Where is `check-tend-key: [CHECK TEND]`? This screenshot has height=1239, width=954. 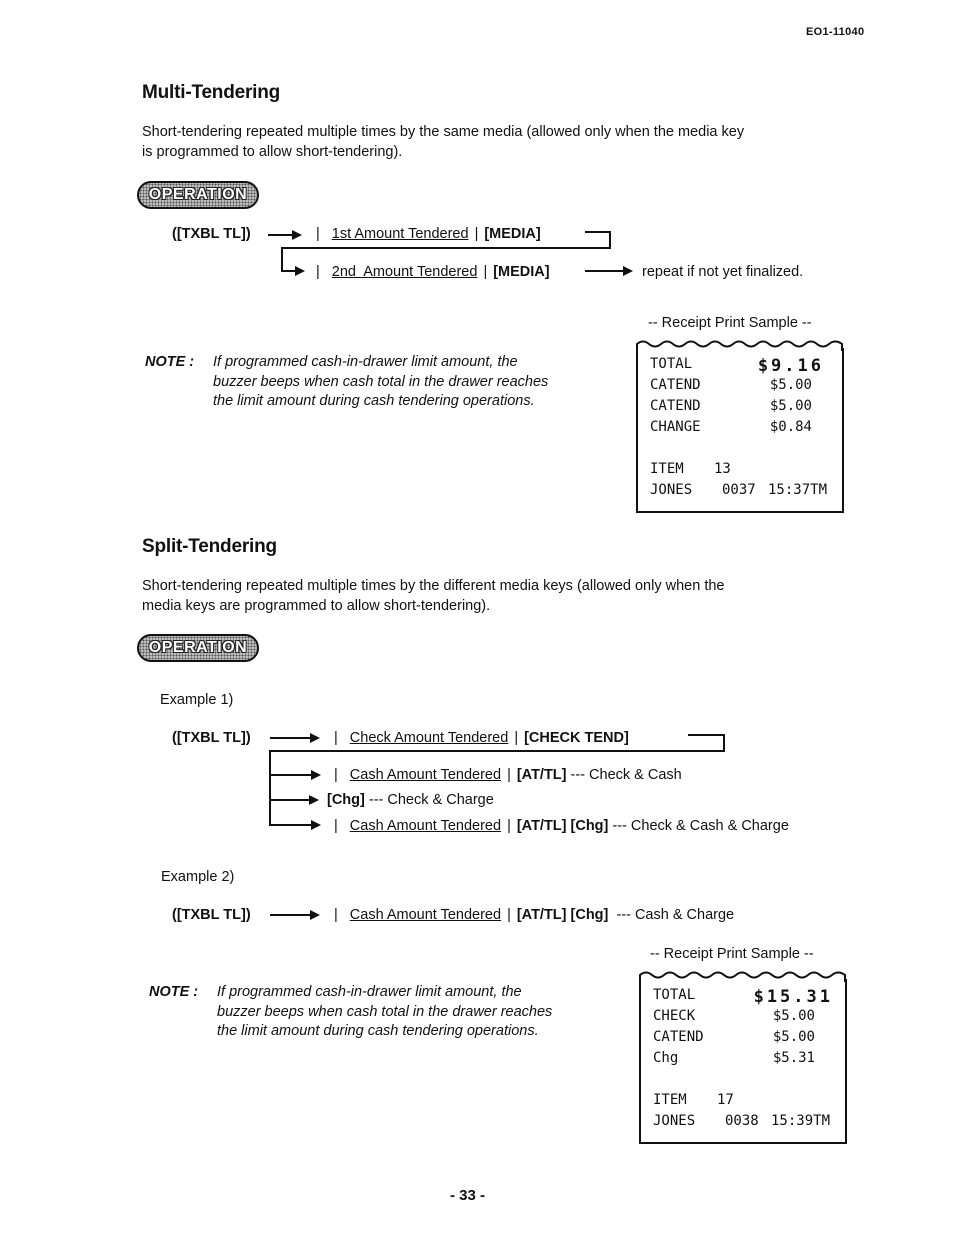 check-tend-key: [CHECK TEND] is located at coordinates (576, 738).